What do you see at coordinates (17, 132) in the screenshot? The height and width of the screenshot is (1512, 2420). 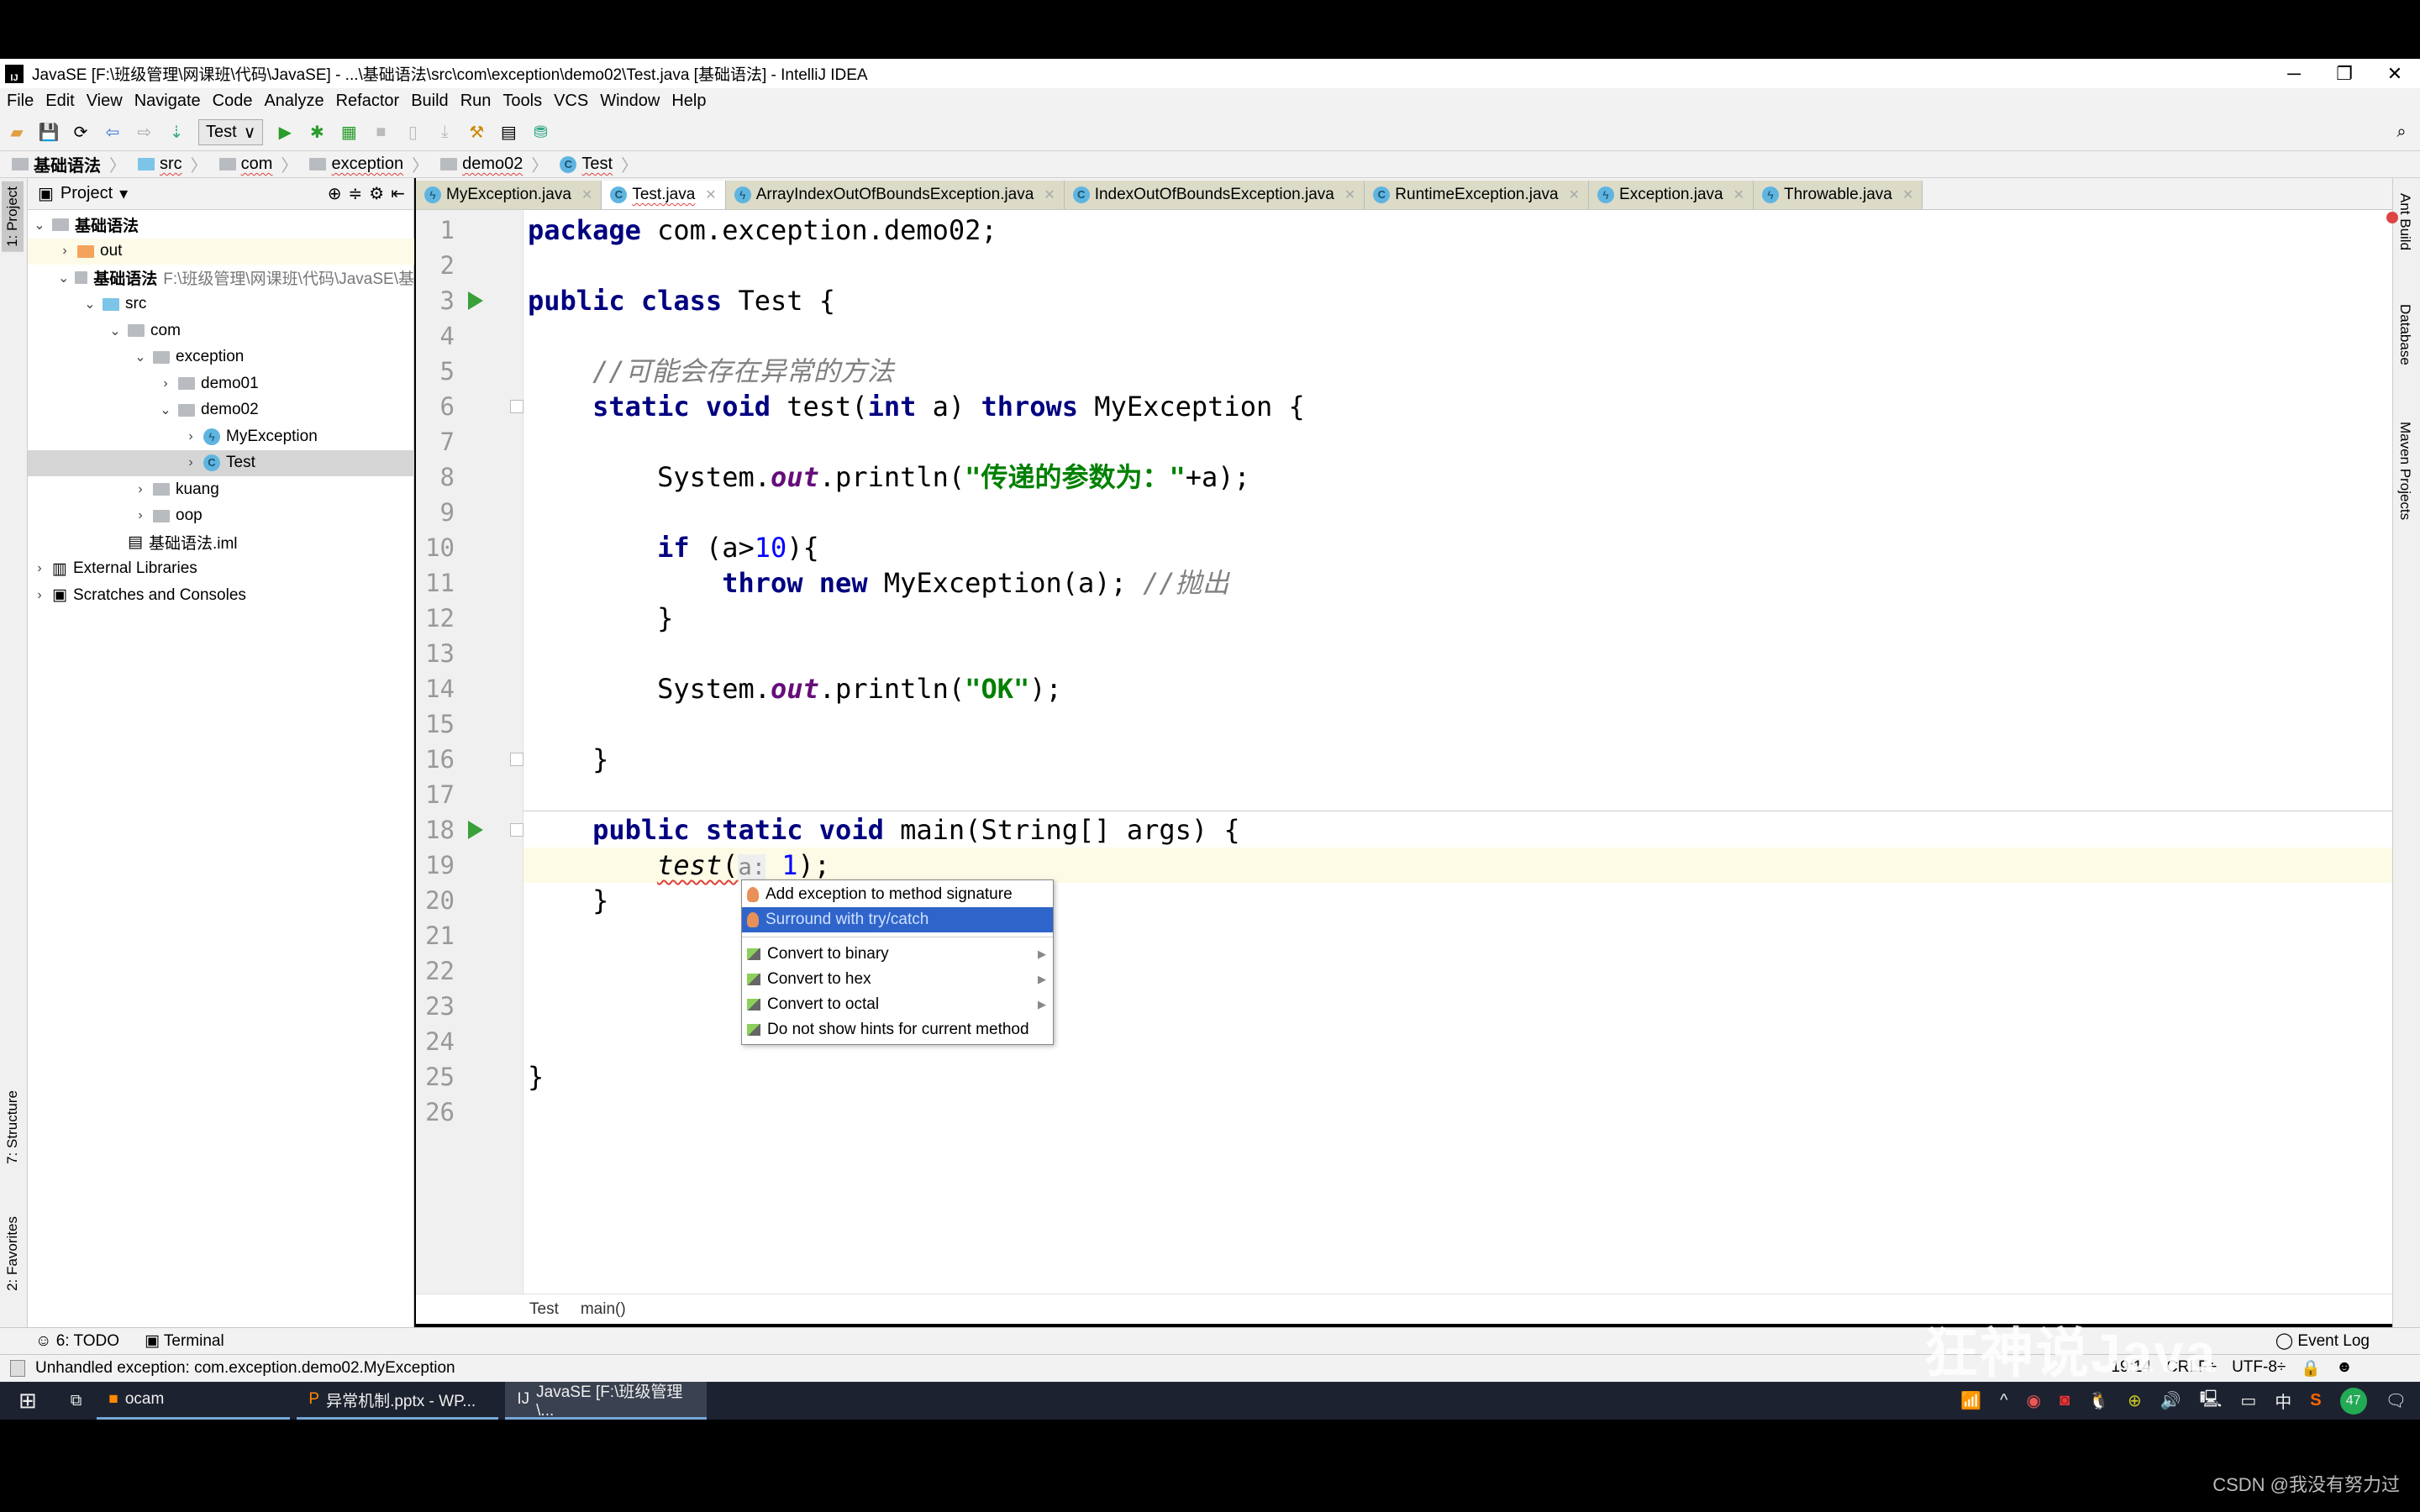 I see `open-icon: ▰` at bounding box center [17, 132].